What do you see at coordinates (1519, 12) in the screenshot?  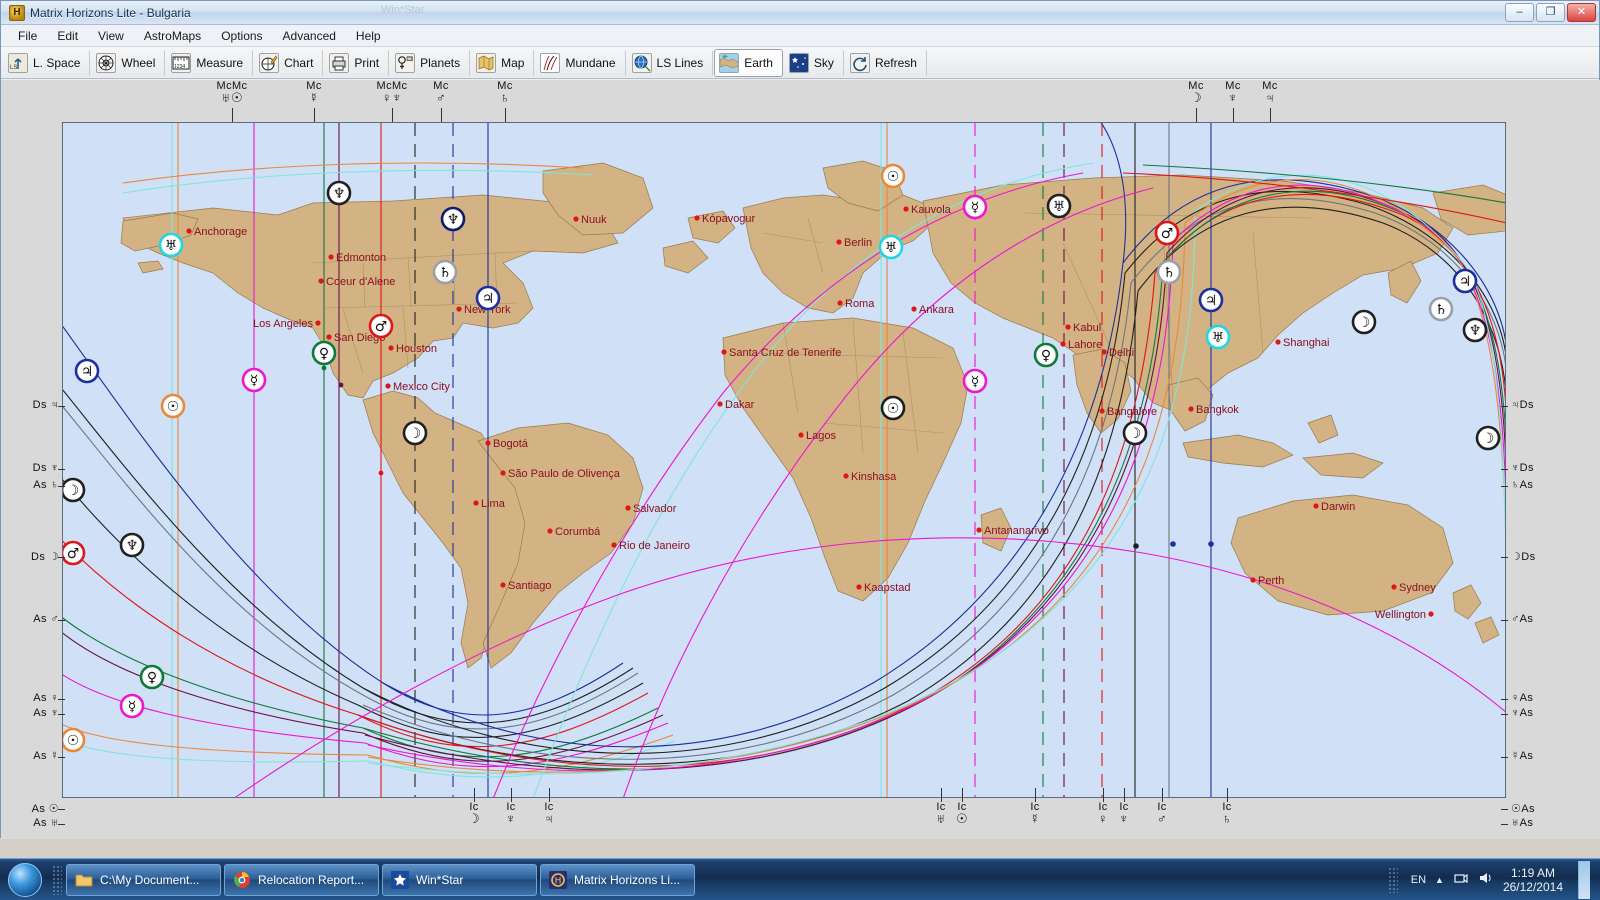 I see `minimize-button: –` at bounding box center [1519, 12].